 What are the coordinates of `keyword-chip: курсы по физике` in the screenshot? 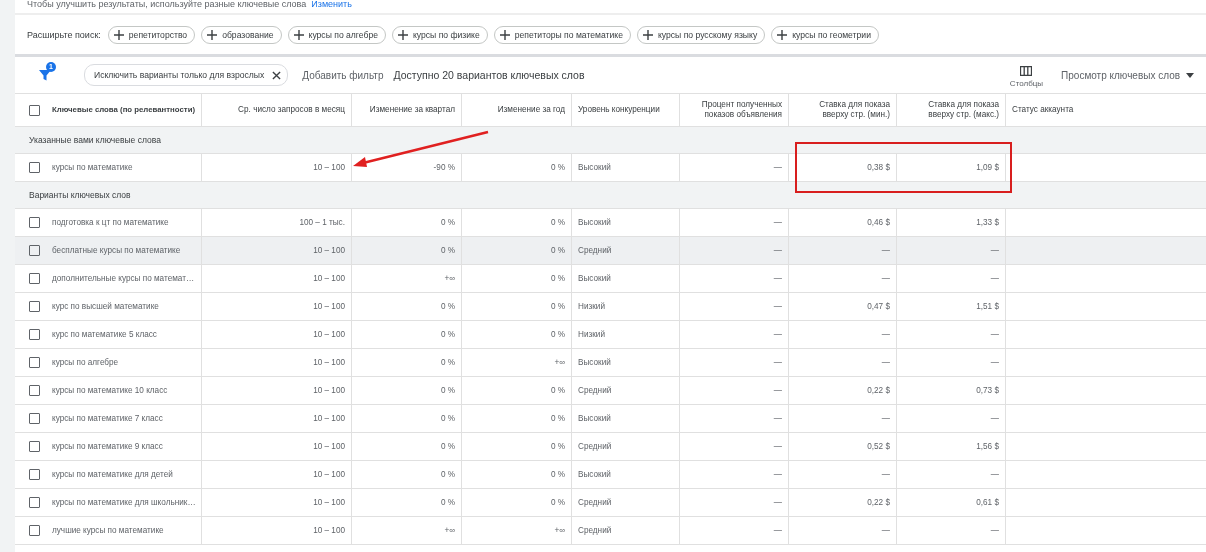 It's located at (439, 35).